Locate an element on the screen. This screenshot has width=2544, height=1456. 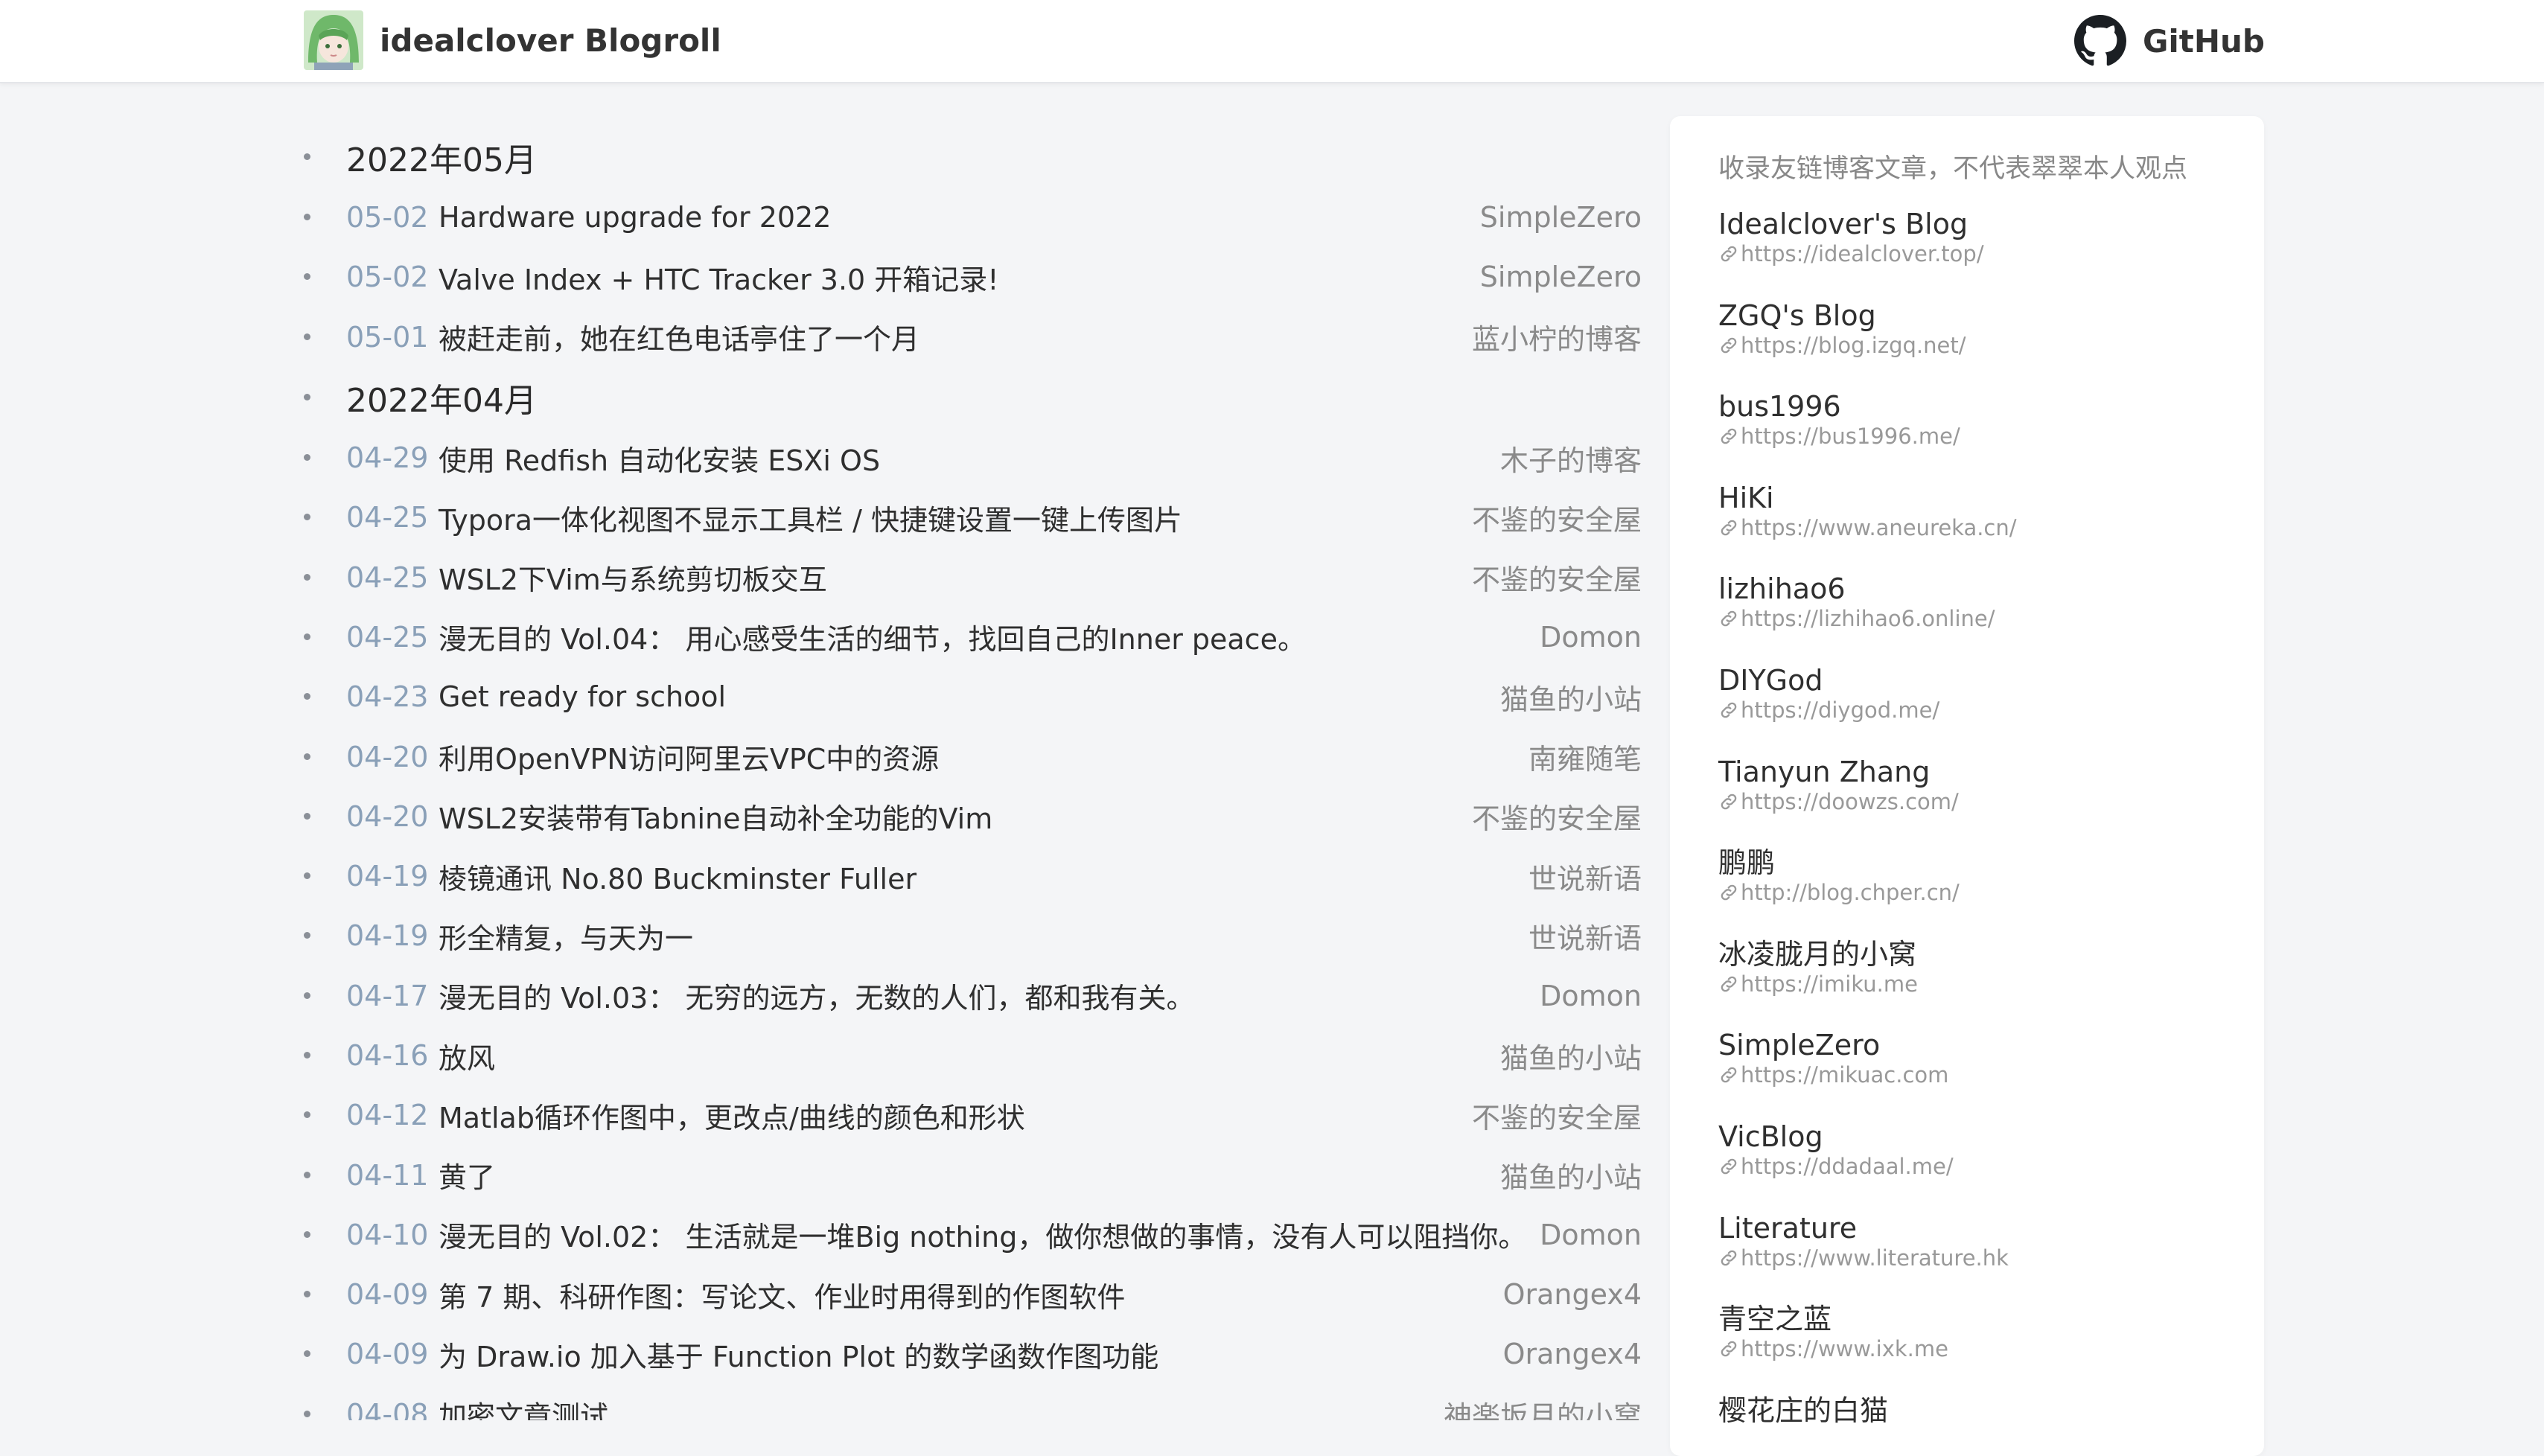
blog-url-link: https://www.literature.hk is located at coordinates (1978, 1258).